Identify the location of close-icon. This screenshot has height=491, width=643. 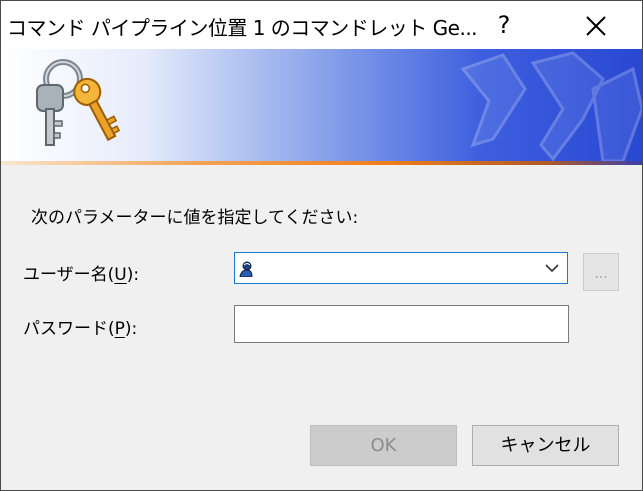
(596, 25).